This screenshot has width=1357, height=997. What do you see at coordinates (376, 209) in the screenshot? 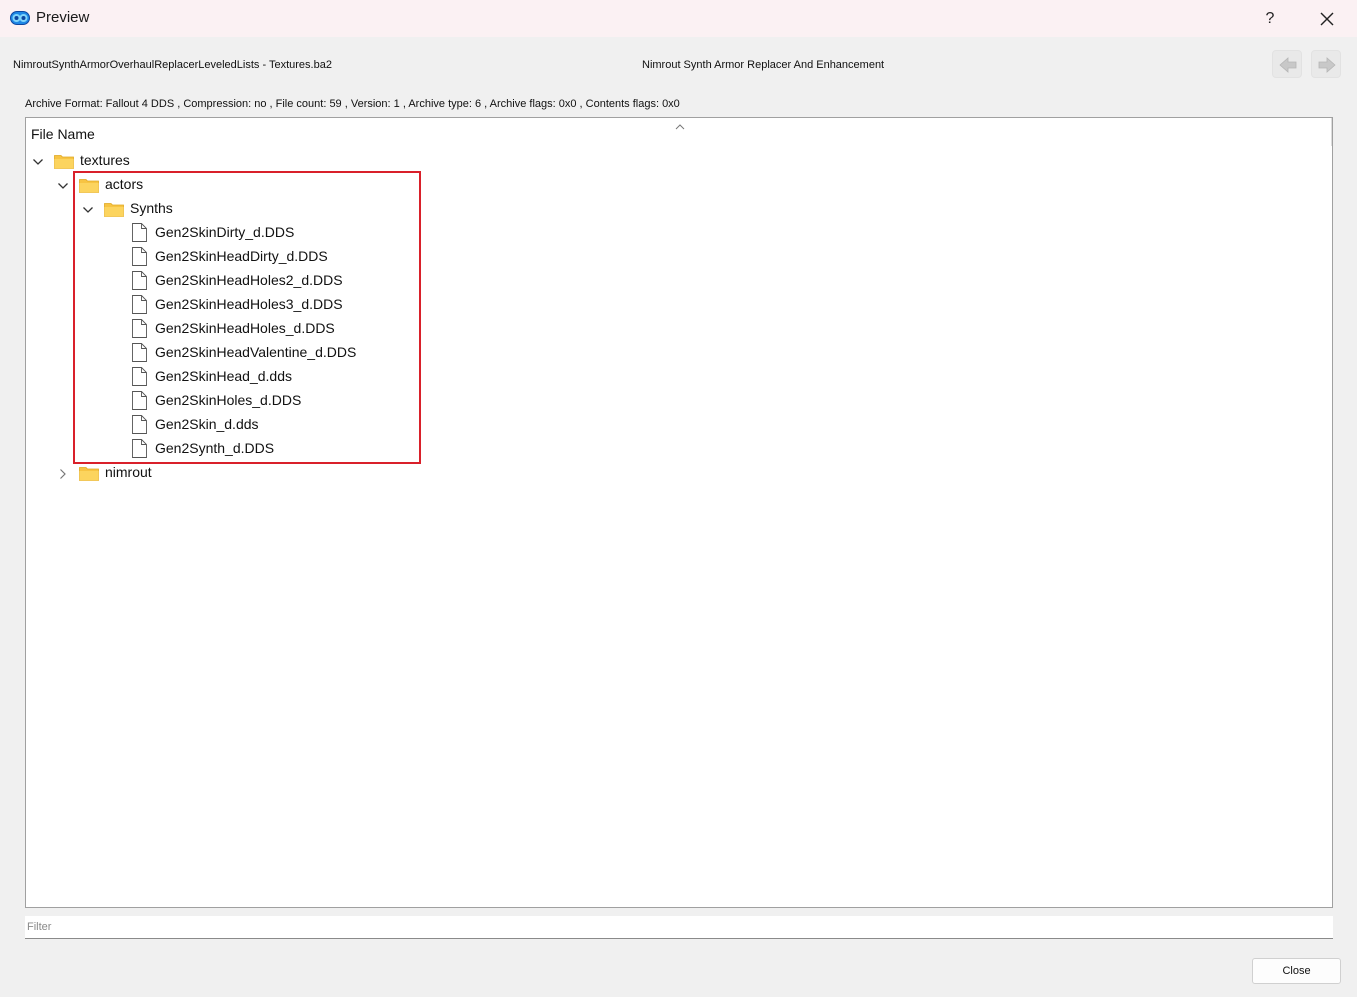
I see `tree-folder-row: Synths` at bounding box center [376, 209].